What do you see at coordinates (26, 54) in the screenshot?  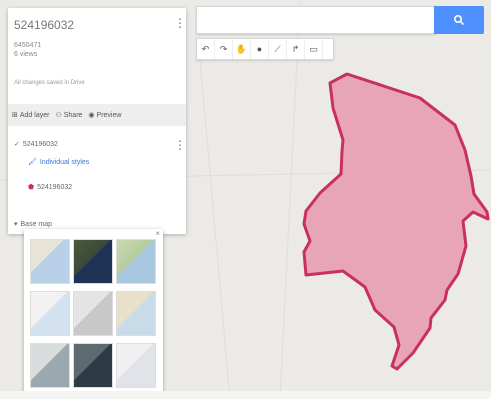 I see `map-views: 6 views` at bounding box center [26, 54].